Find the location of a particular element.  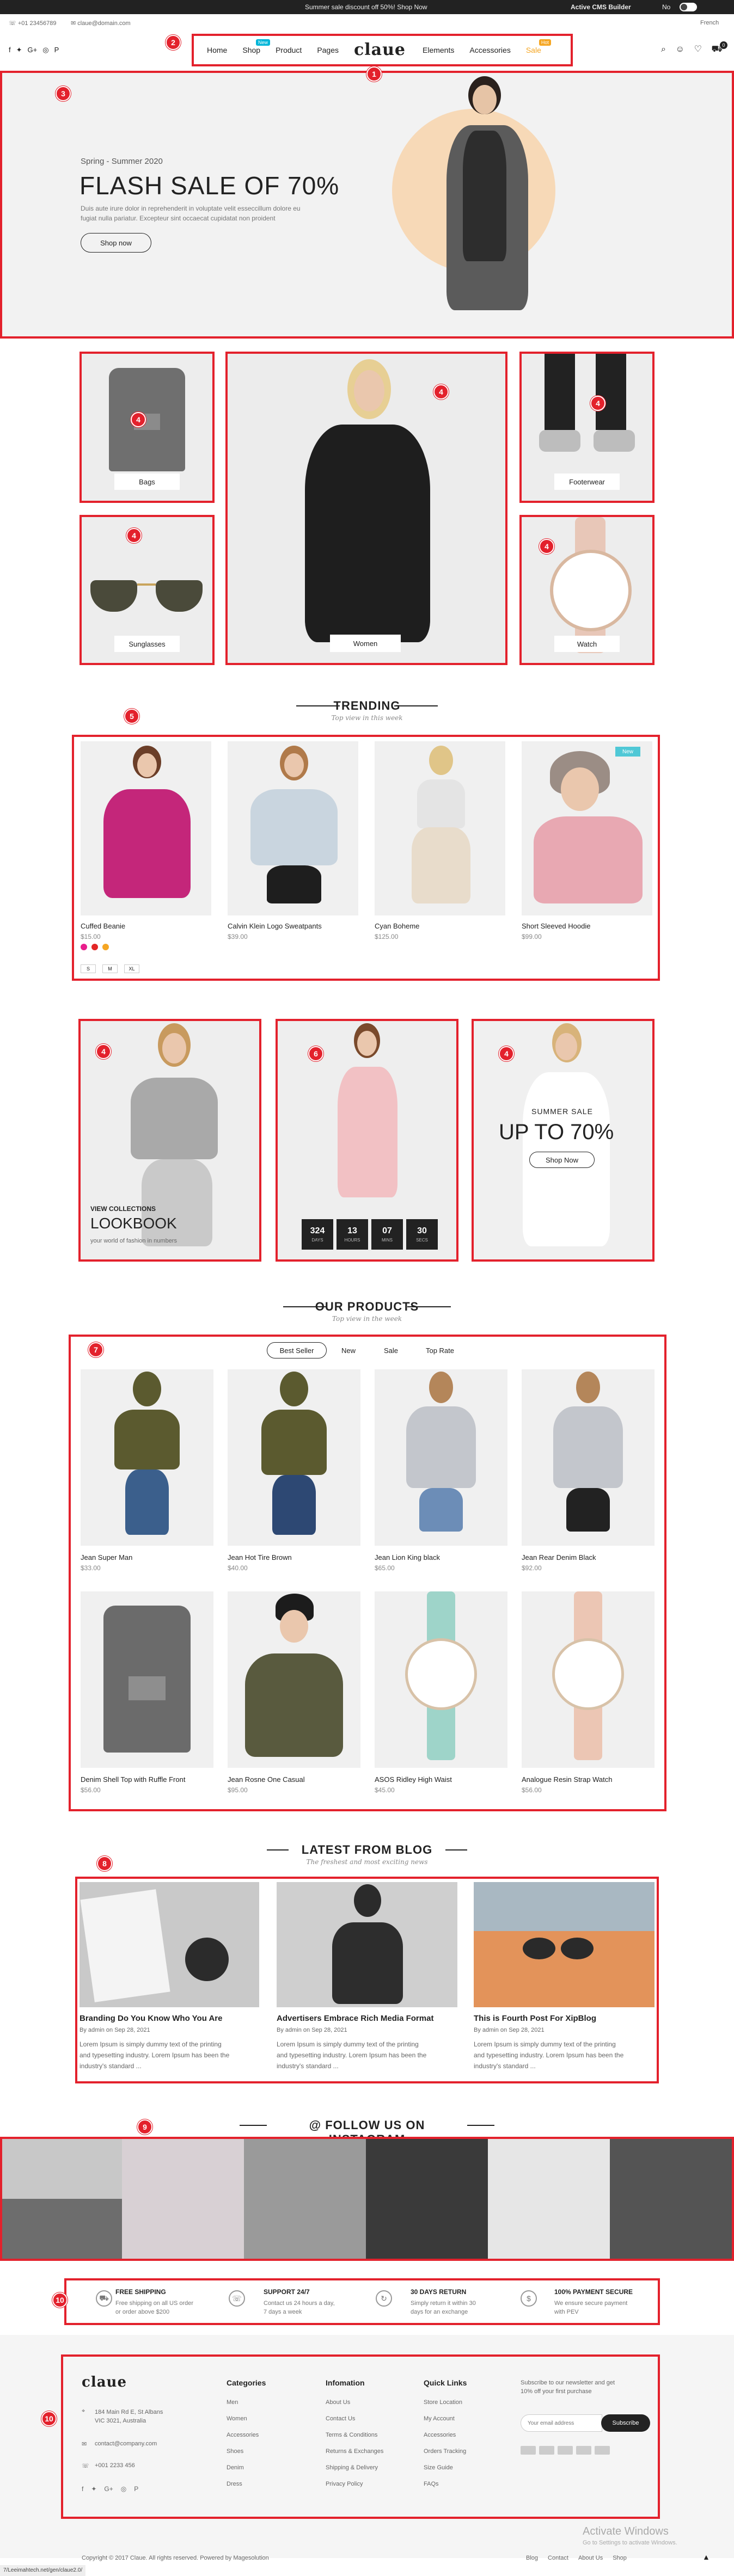

email-address: claue@domain.com is located at coordinates (103, 23).